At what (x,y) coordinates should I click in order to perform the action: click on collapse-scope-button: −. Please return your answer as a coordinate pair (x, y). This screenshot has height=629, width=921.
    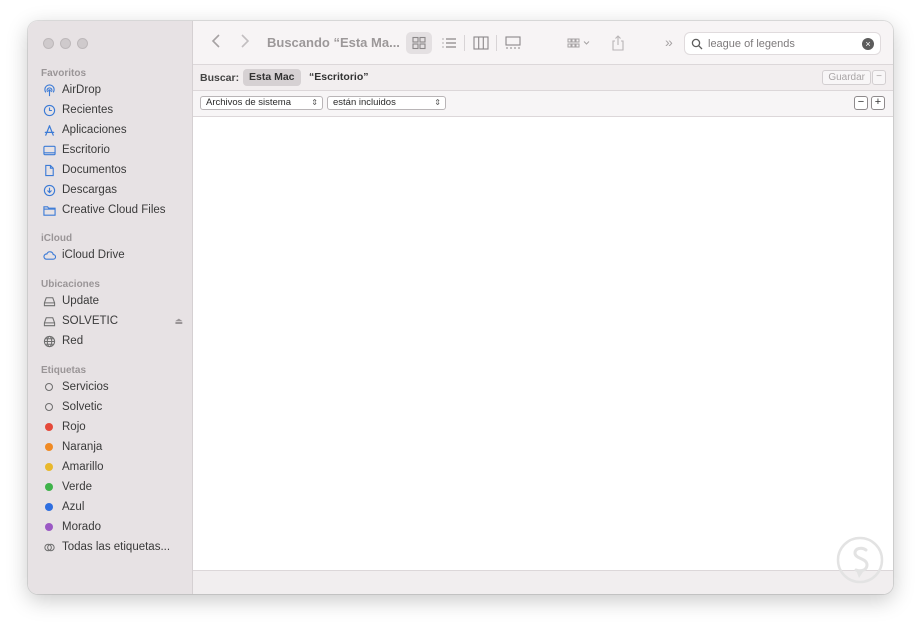
    Looking at the image, I should click on (879, 77).